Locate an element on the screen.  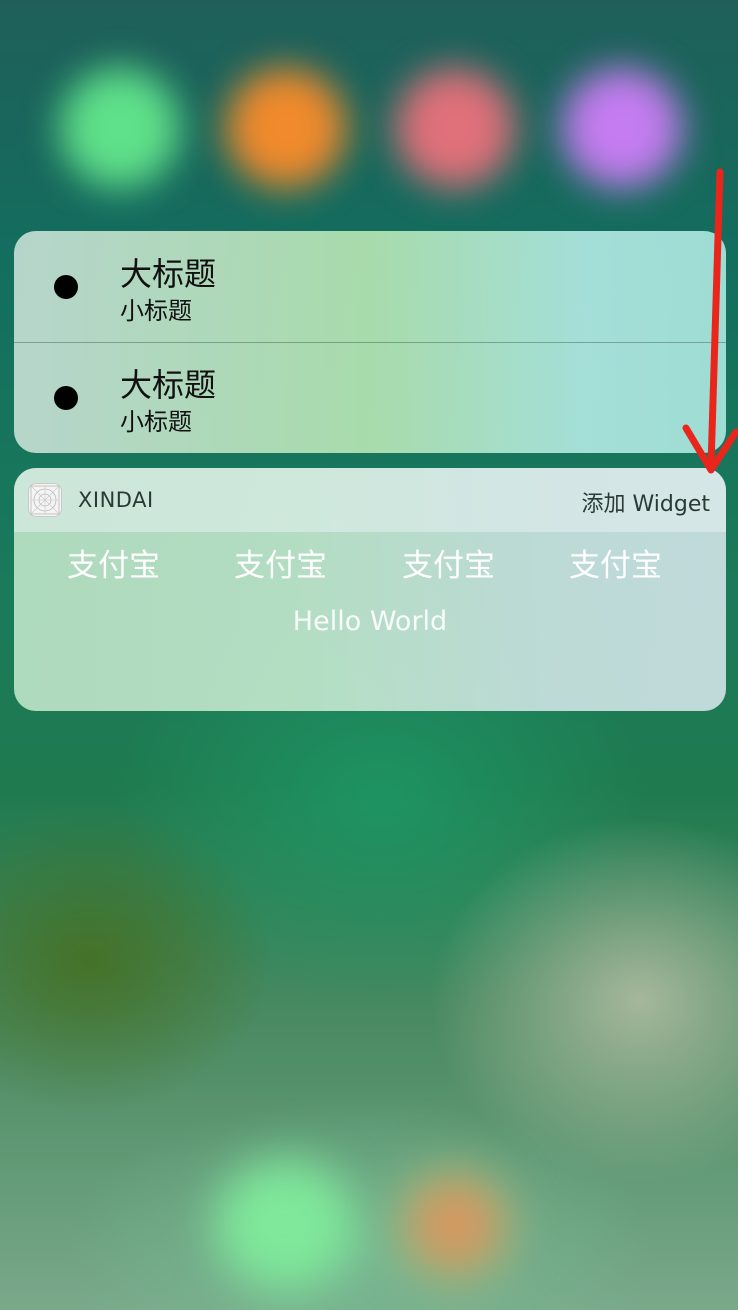
alipay-button-4: 支付宝 is located at coordinates (615, 562).